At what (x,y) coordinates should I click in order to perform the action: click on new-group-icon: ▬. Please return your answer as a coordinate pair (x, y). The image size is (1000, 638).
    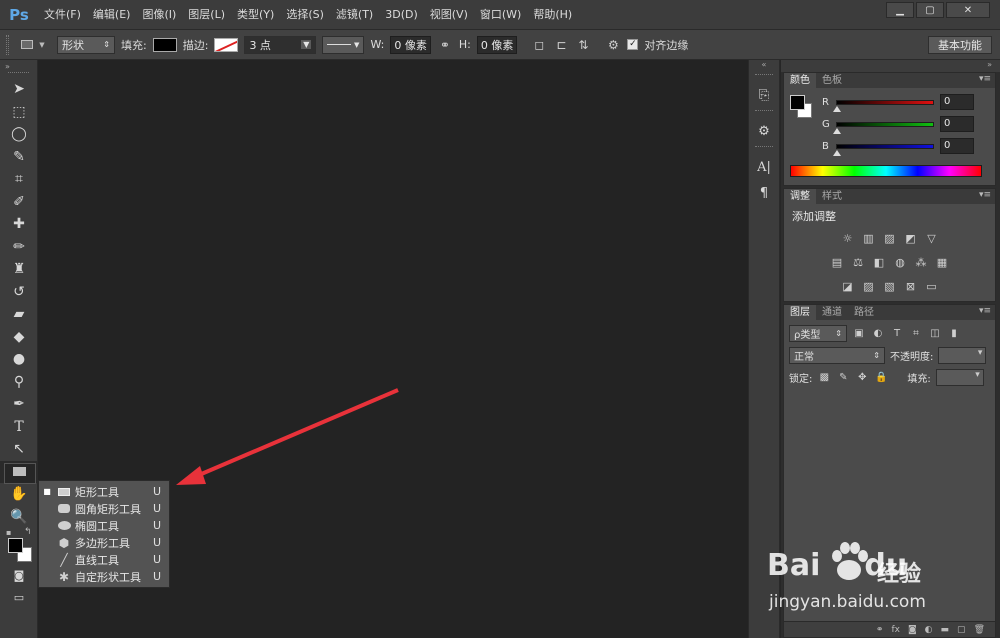
    Looking at the image, I should click on (945, 630).